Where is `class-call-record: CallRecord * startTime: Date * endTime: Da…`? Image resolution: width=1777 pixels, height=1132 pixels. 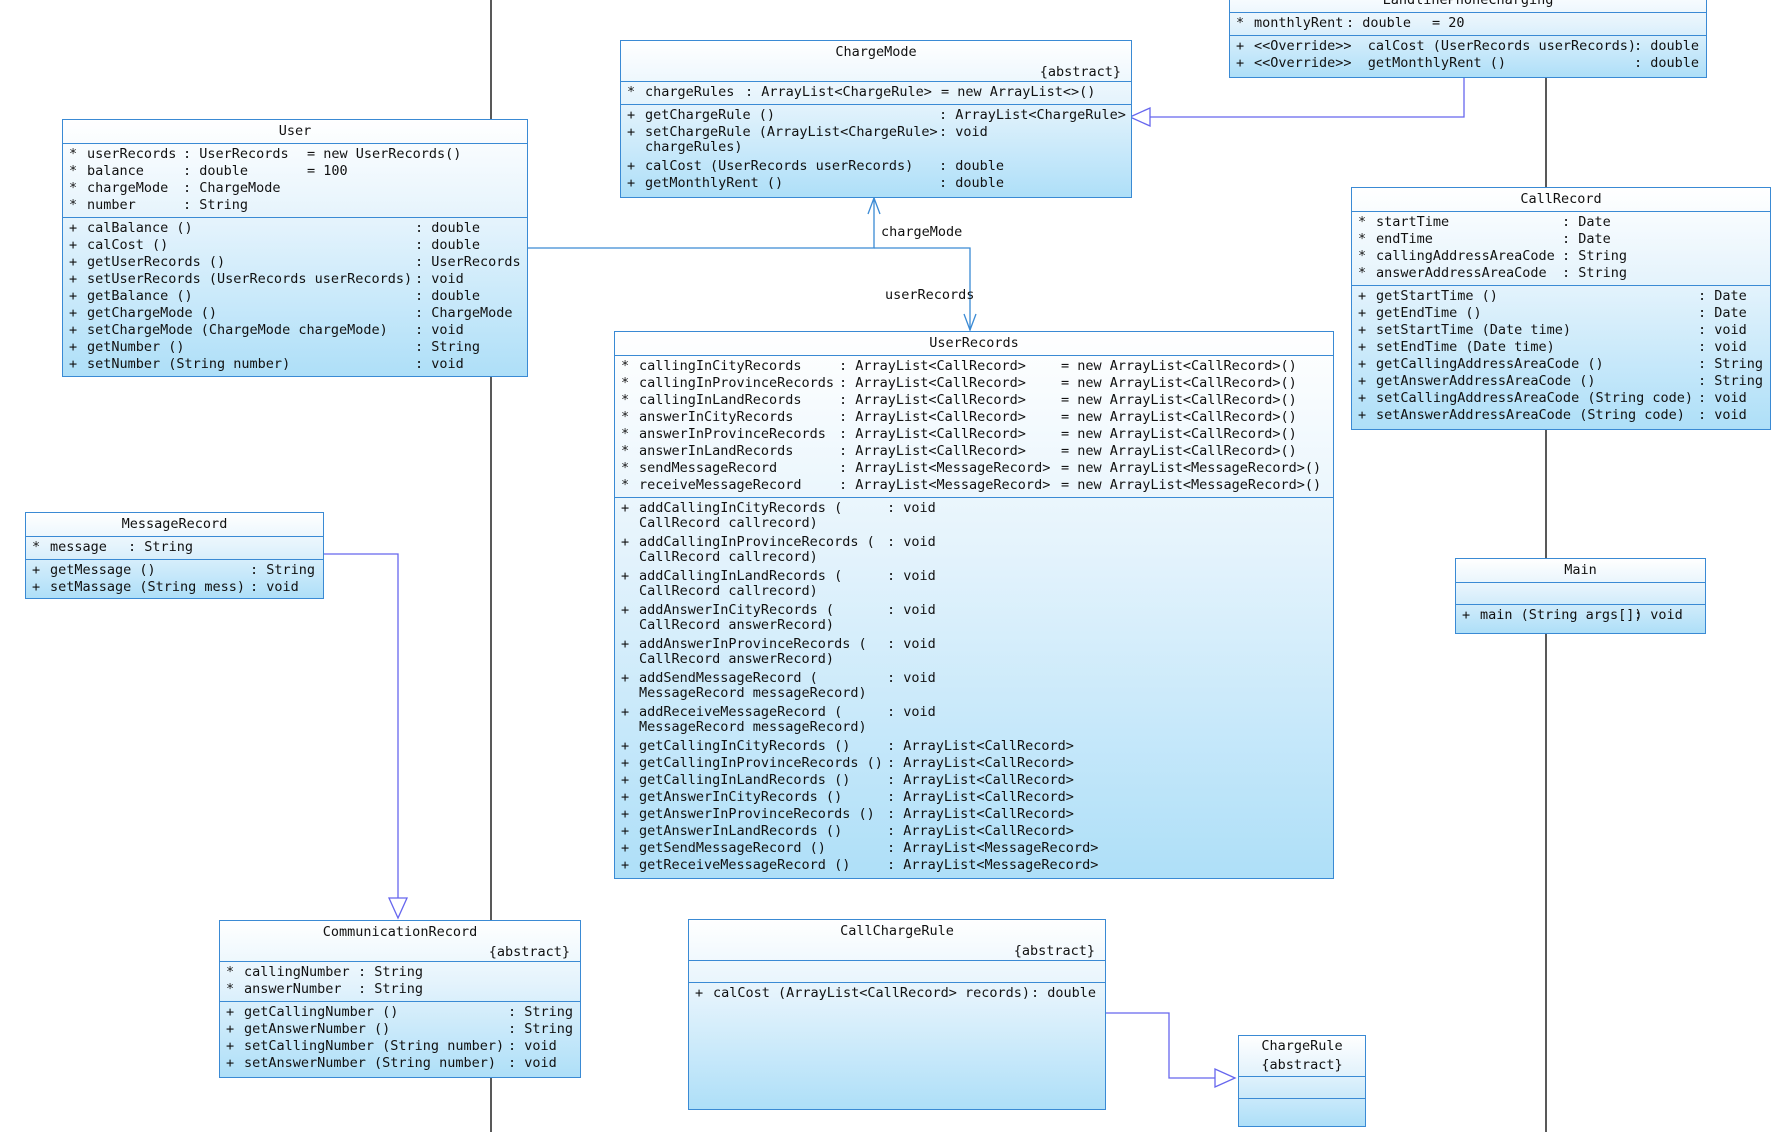
class-call-record: CallRecord * startTime: Date * endTime: Da… is located at coordinates (1561, 308).